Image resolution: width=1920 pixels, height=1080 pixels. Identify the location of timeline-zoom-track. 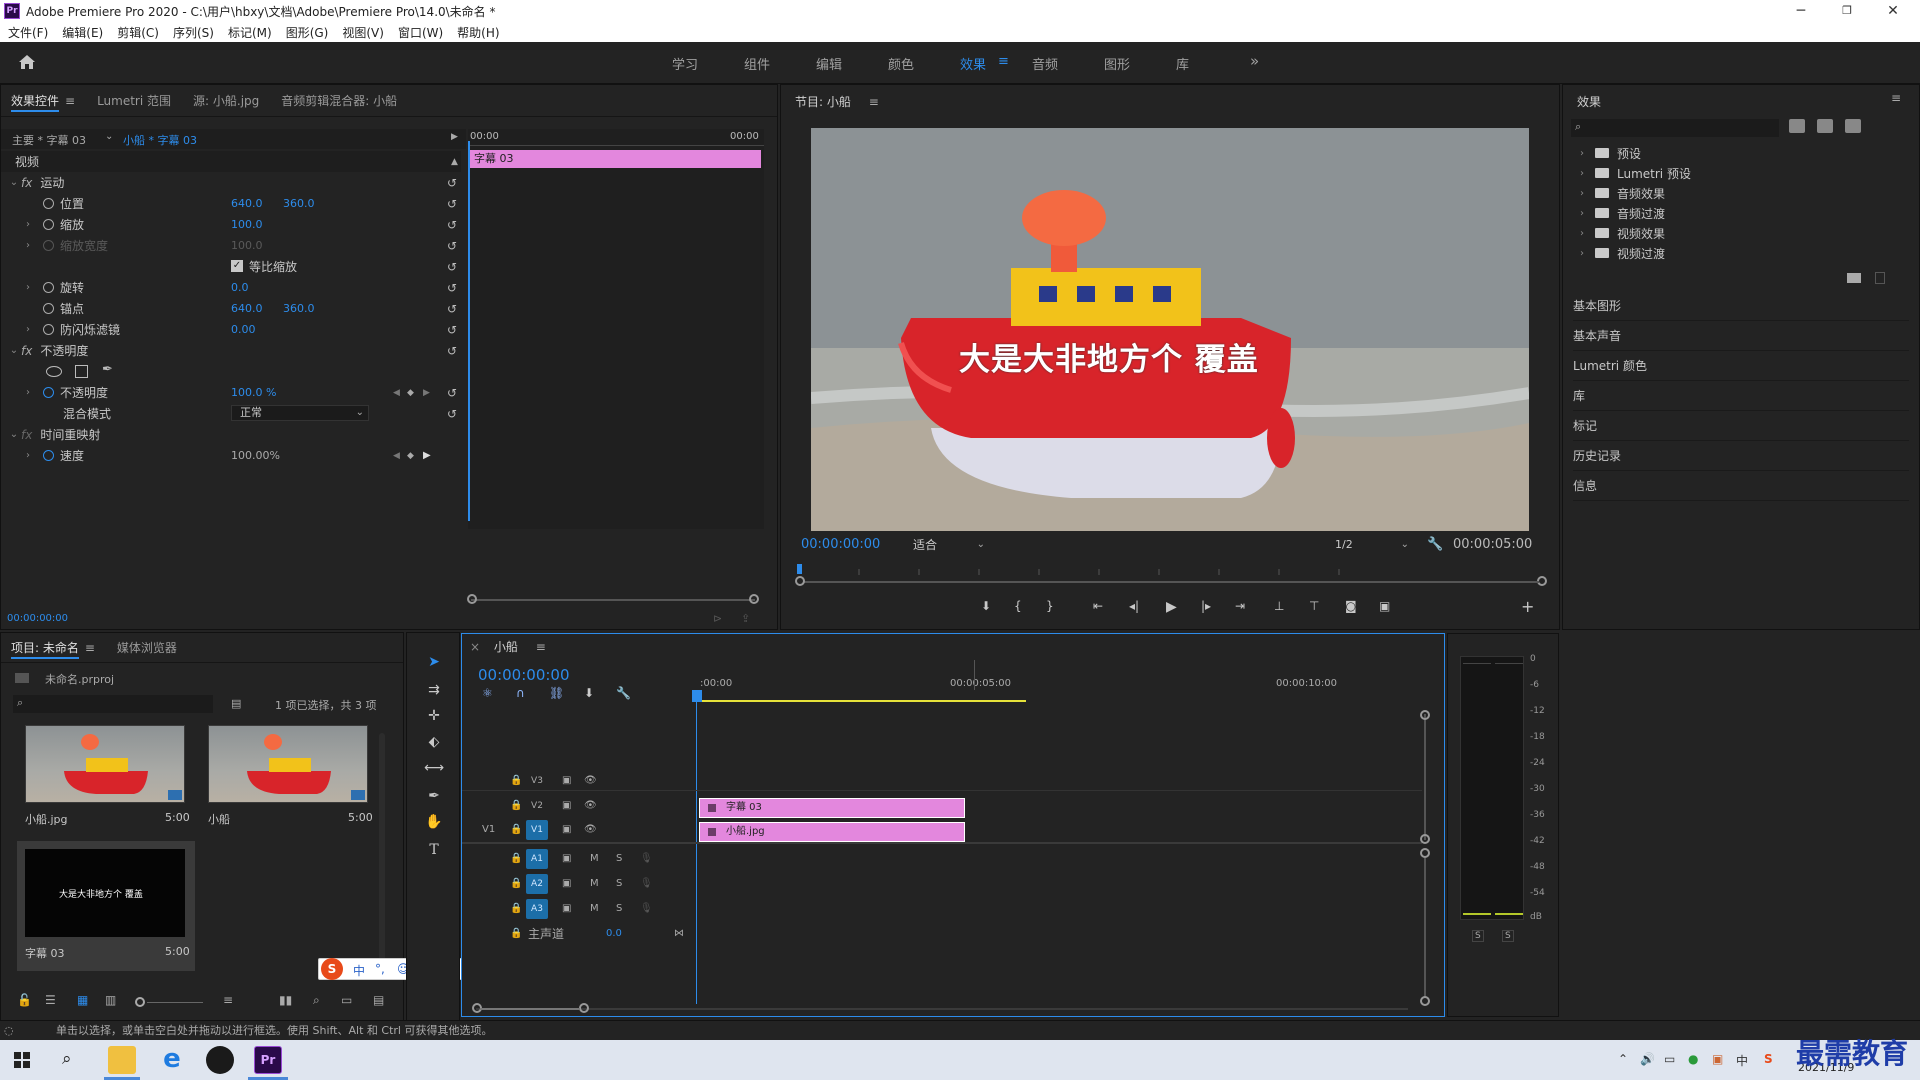
(942, 1009).